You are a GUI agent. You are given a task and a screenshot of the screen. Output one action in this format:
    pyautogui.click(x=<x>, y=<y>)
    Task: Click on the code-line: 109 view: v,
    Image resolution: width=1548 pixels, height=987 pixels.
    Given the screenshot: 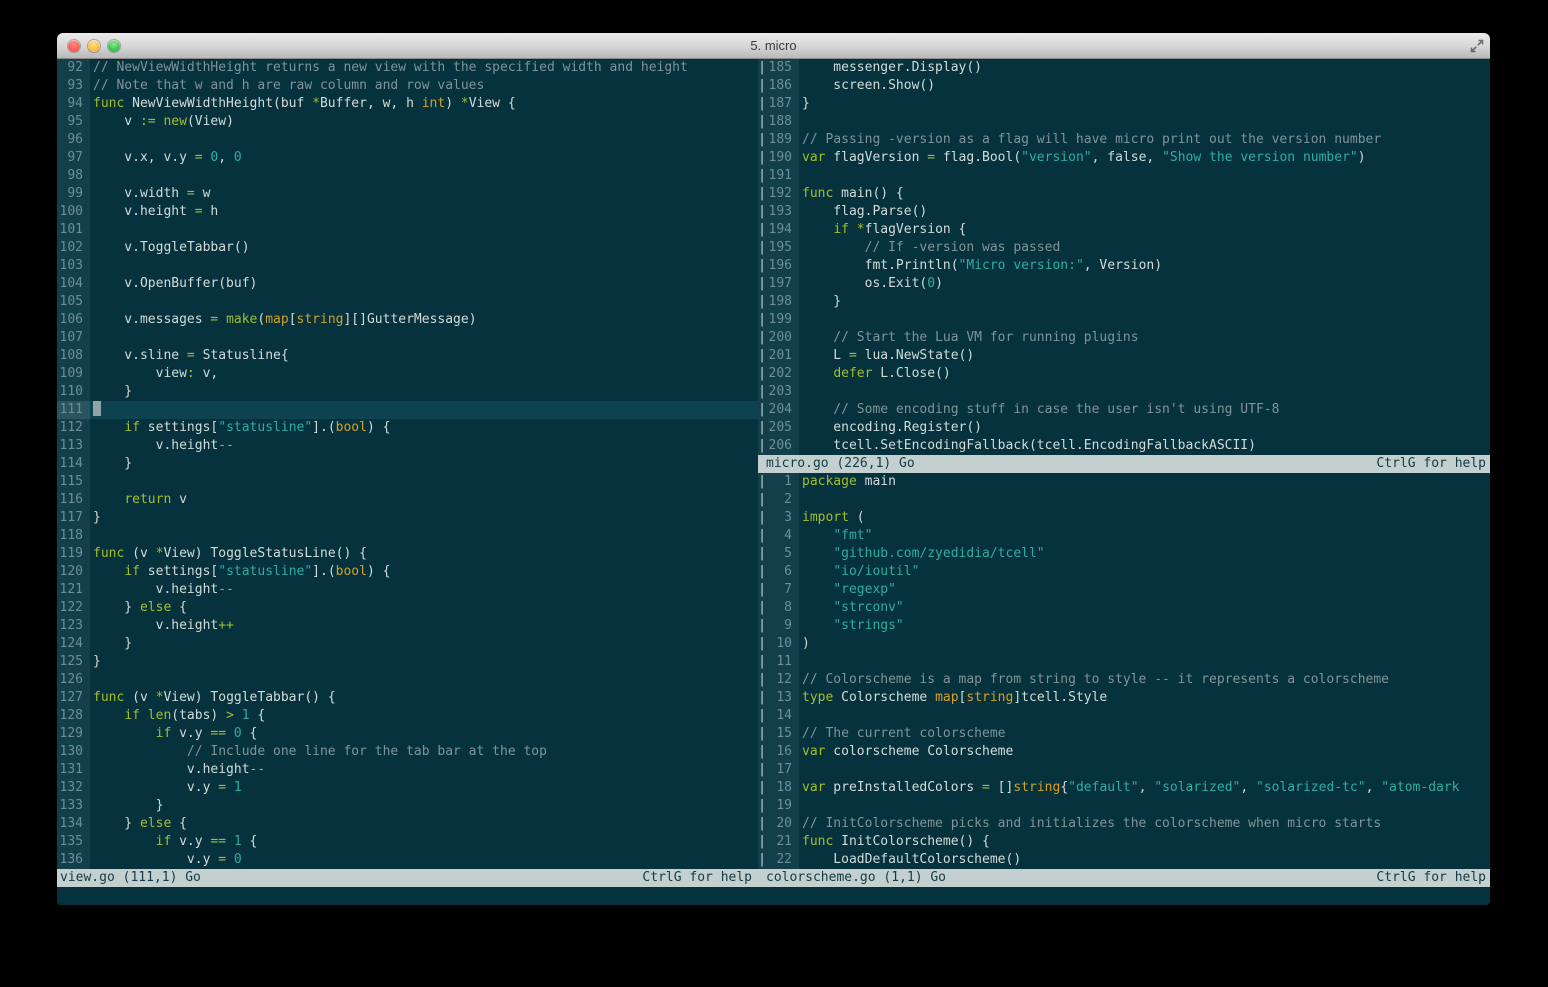 What is the action you would take?
    pyautogui.click(x=407, y=374)
    